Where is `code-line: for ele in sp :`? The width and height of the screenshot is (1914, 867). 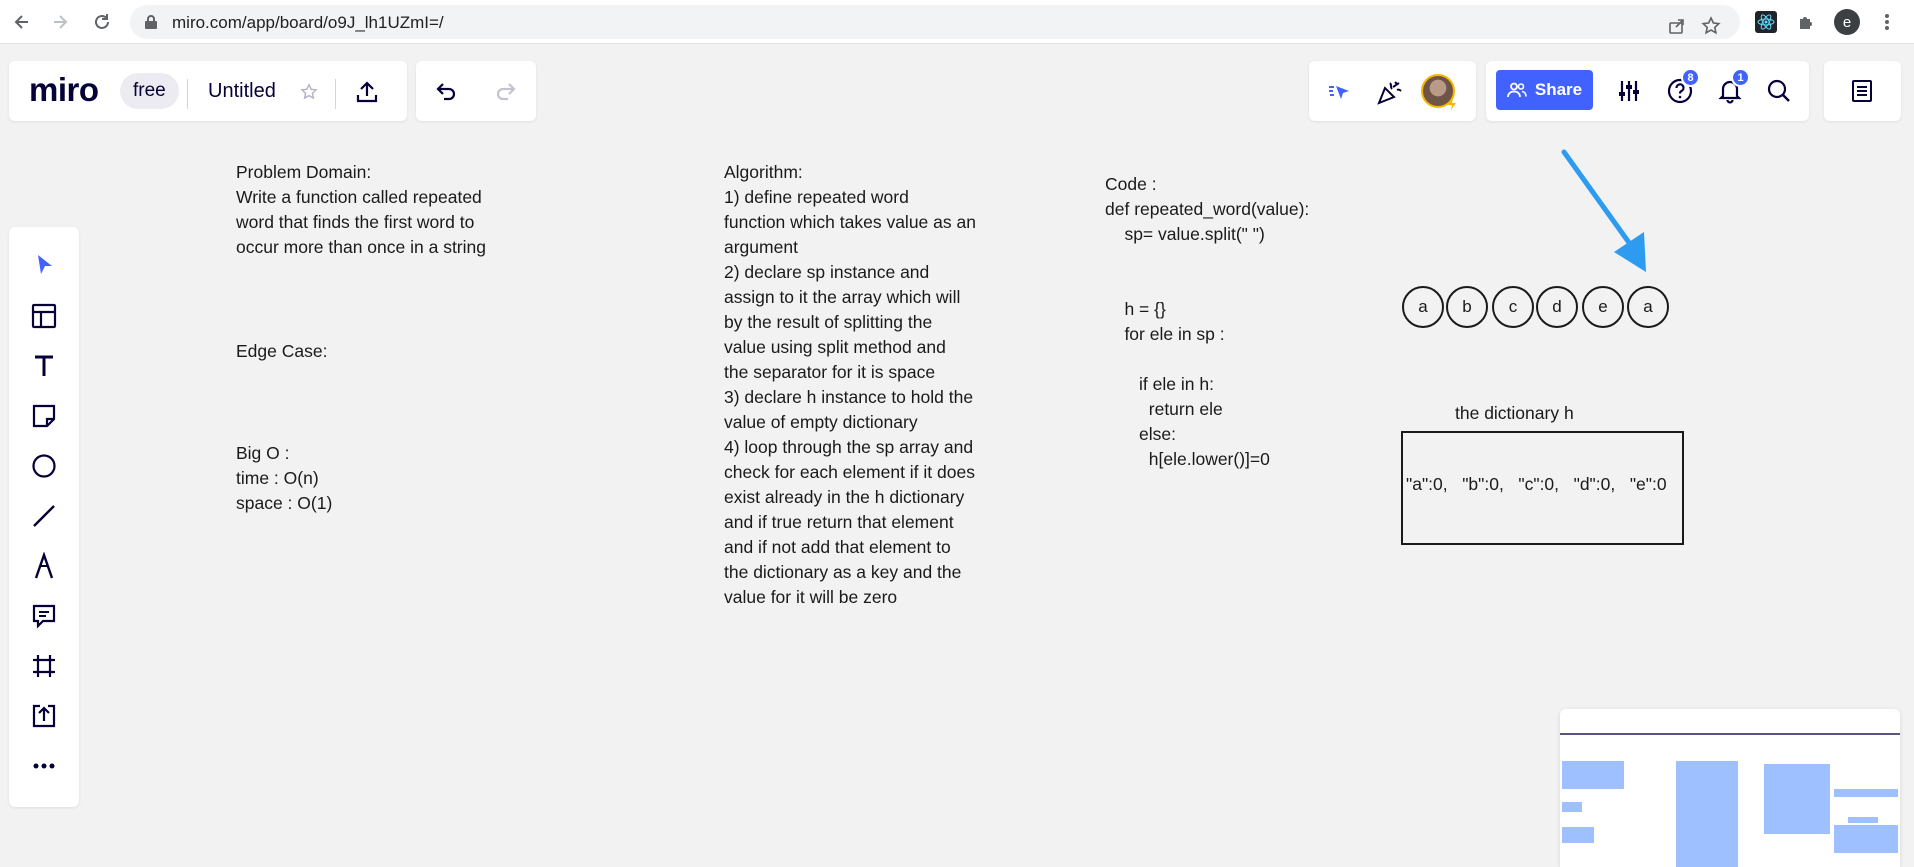 code-line: for ele in sp : is located at coordinates (1165, 334).